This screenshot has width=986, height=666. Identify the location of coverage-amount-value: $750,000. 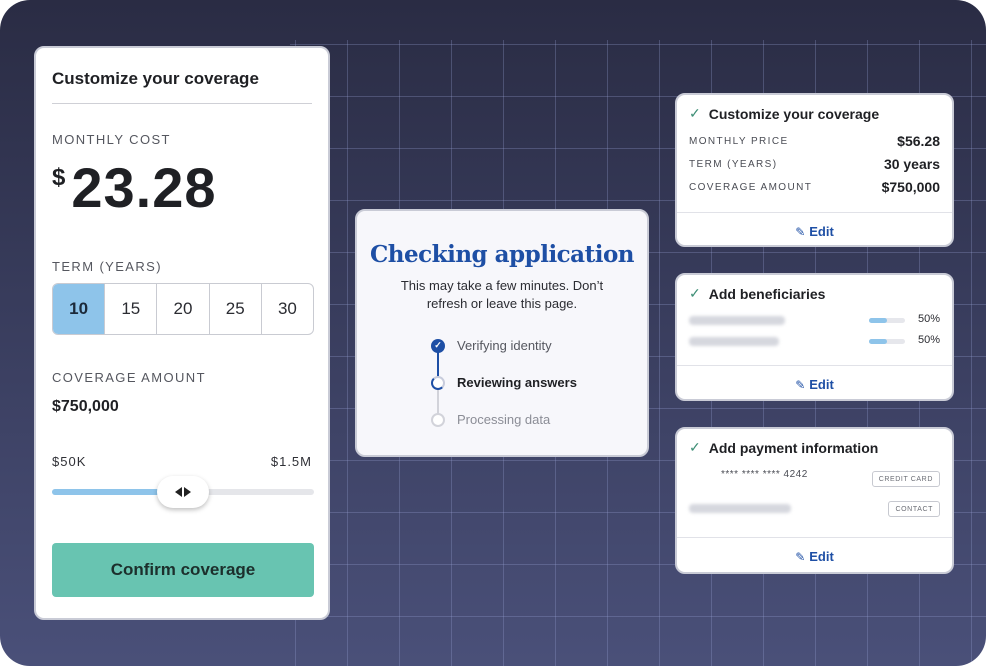
(85, 406).